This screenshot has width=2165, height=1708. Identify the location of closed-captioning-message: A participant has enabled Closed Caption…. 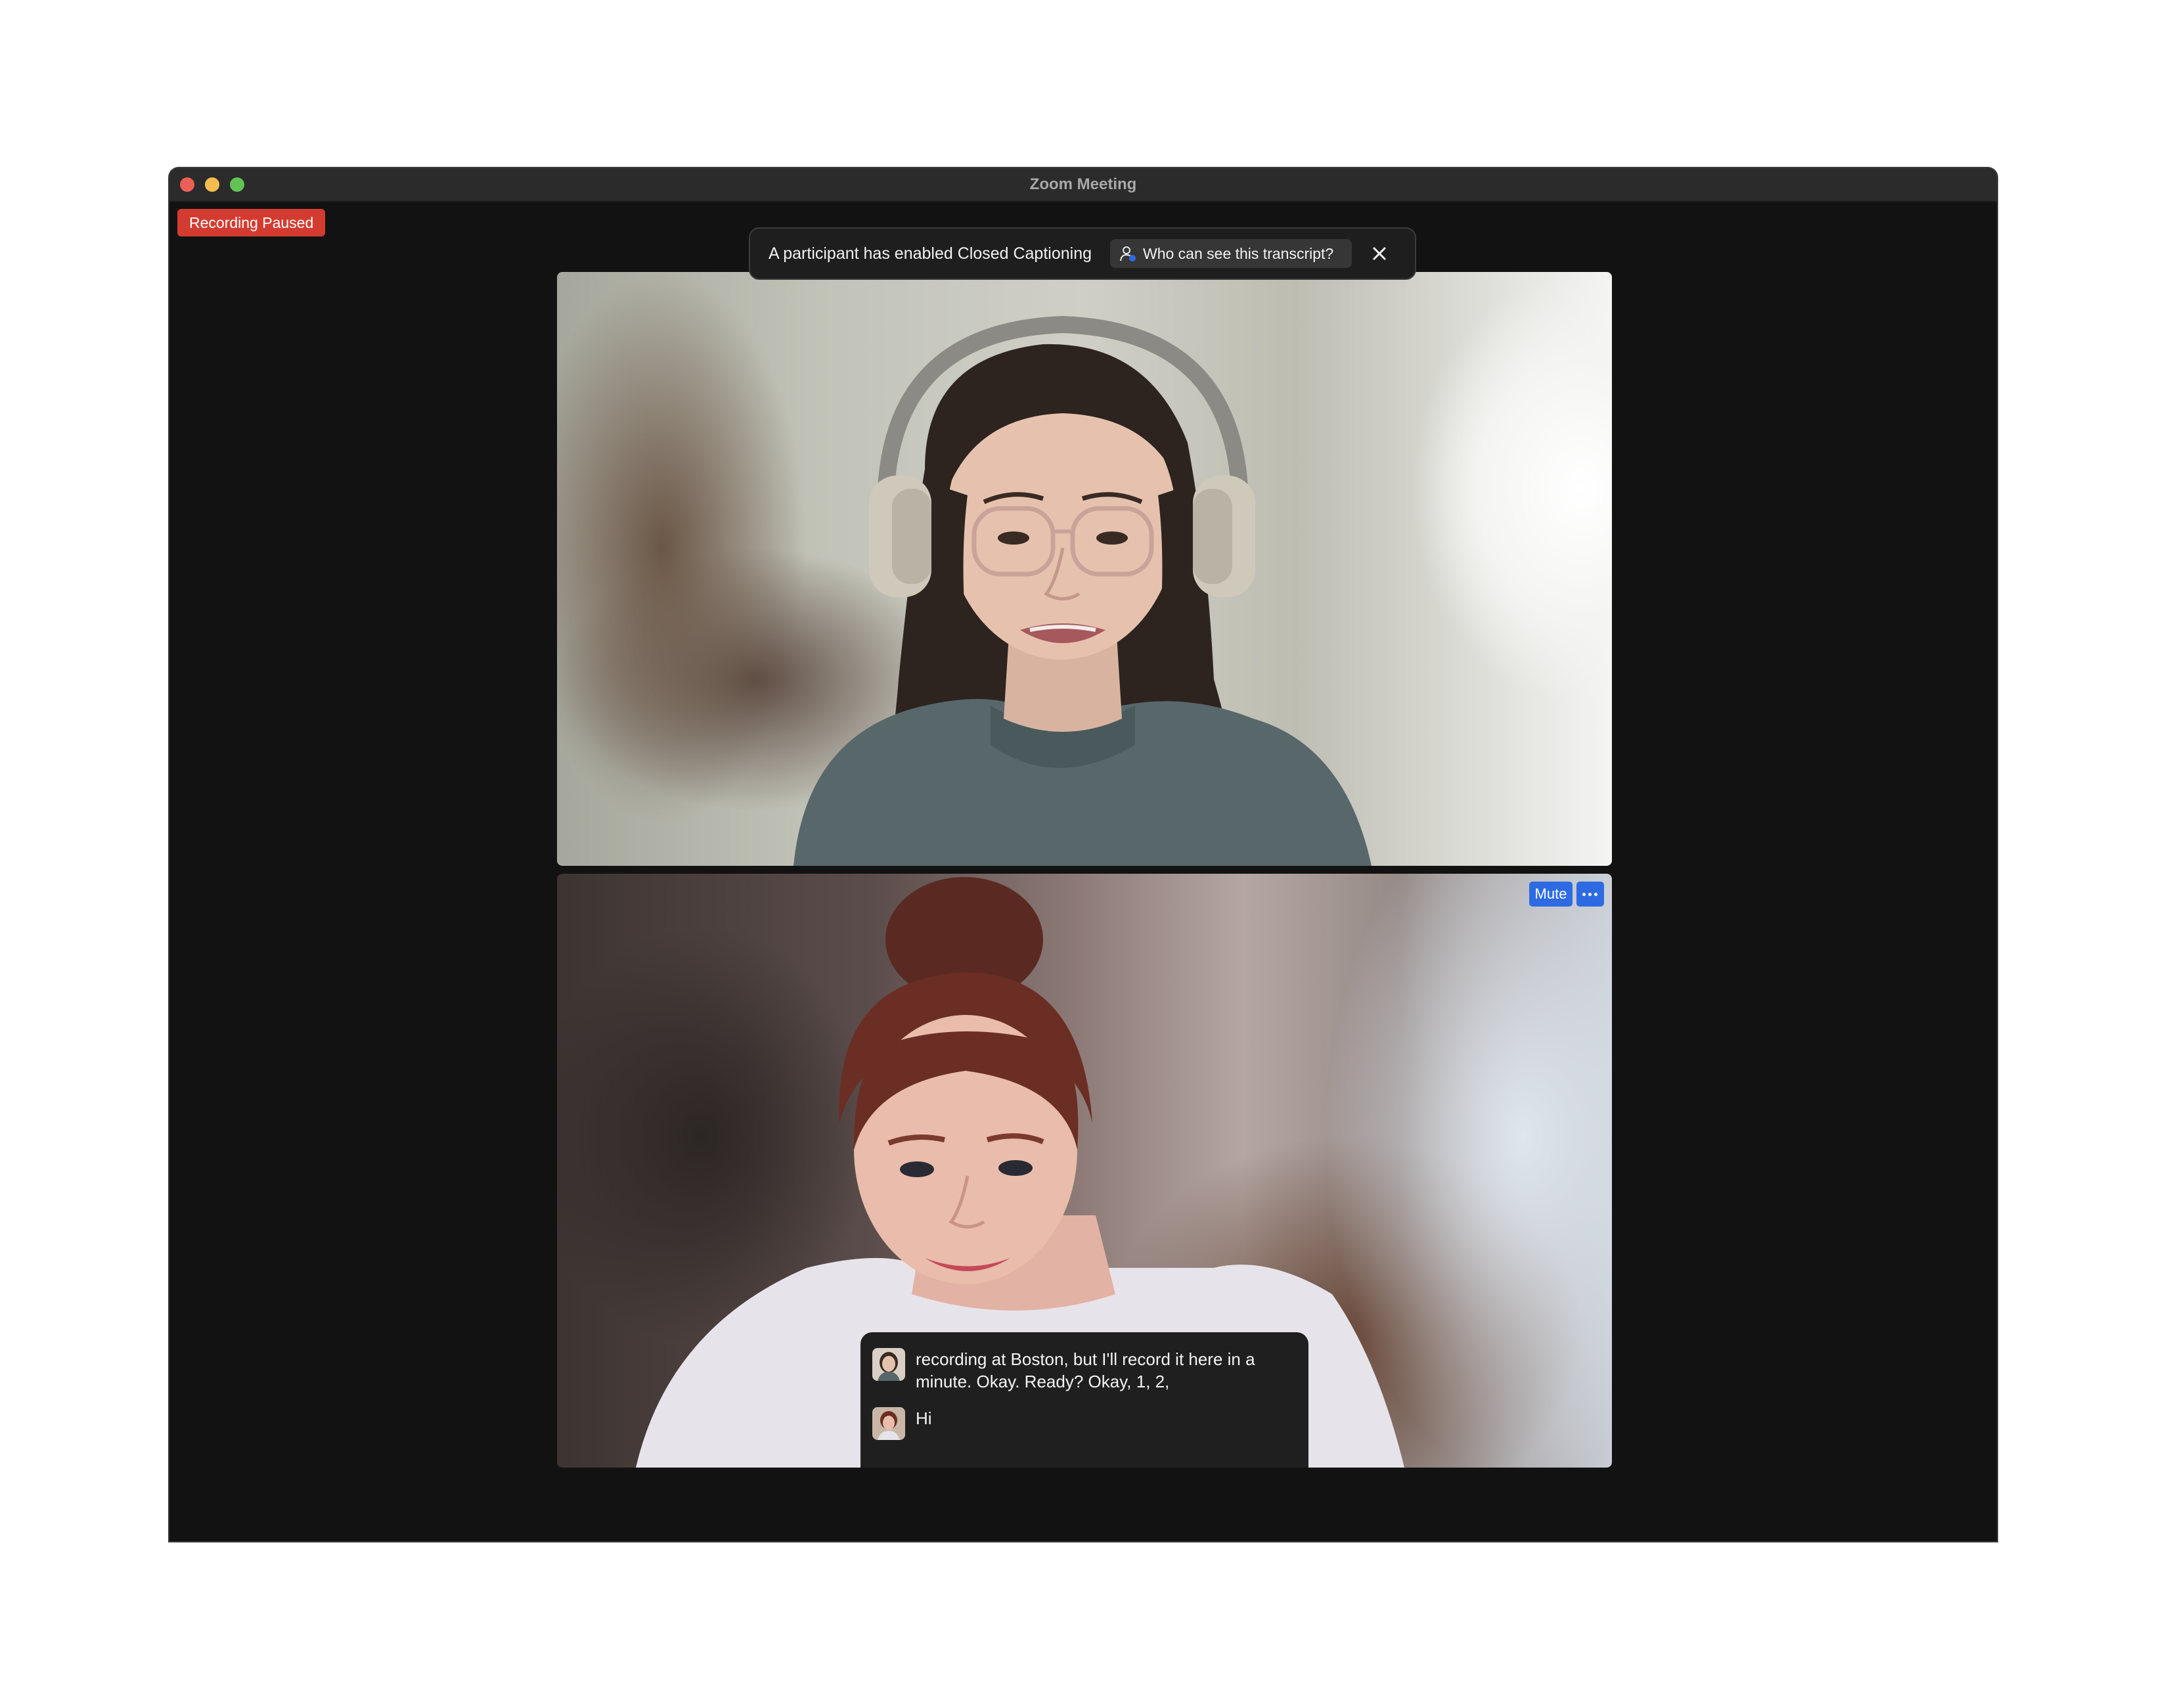
(930, 253).